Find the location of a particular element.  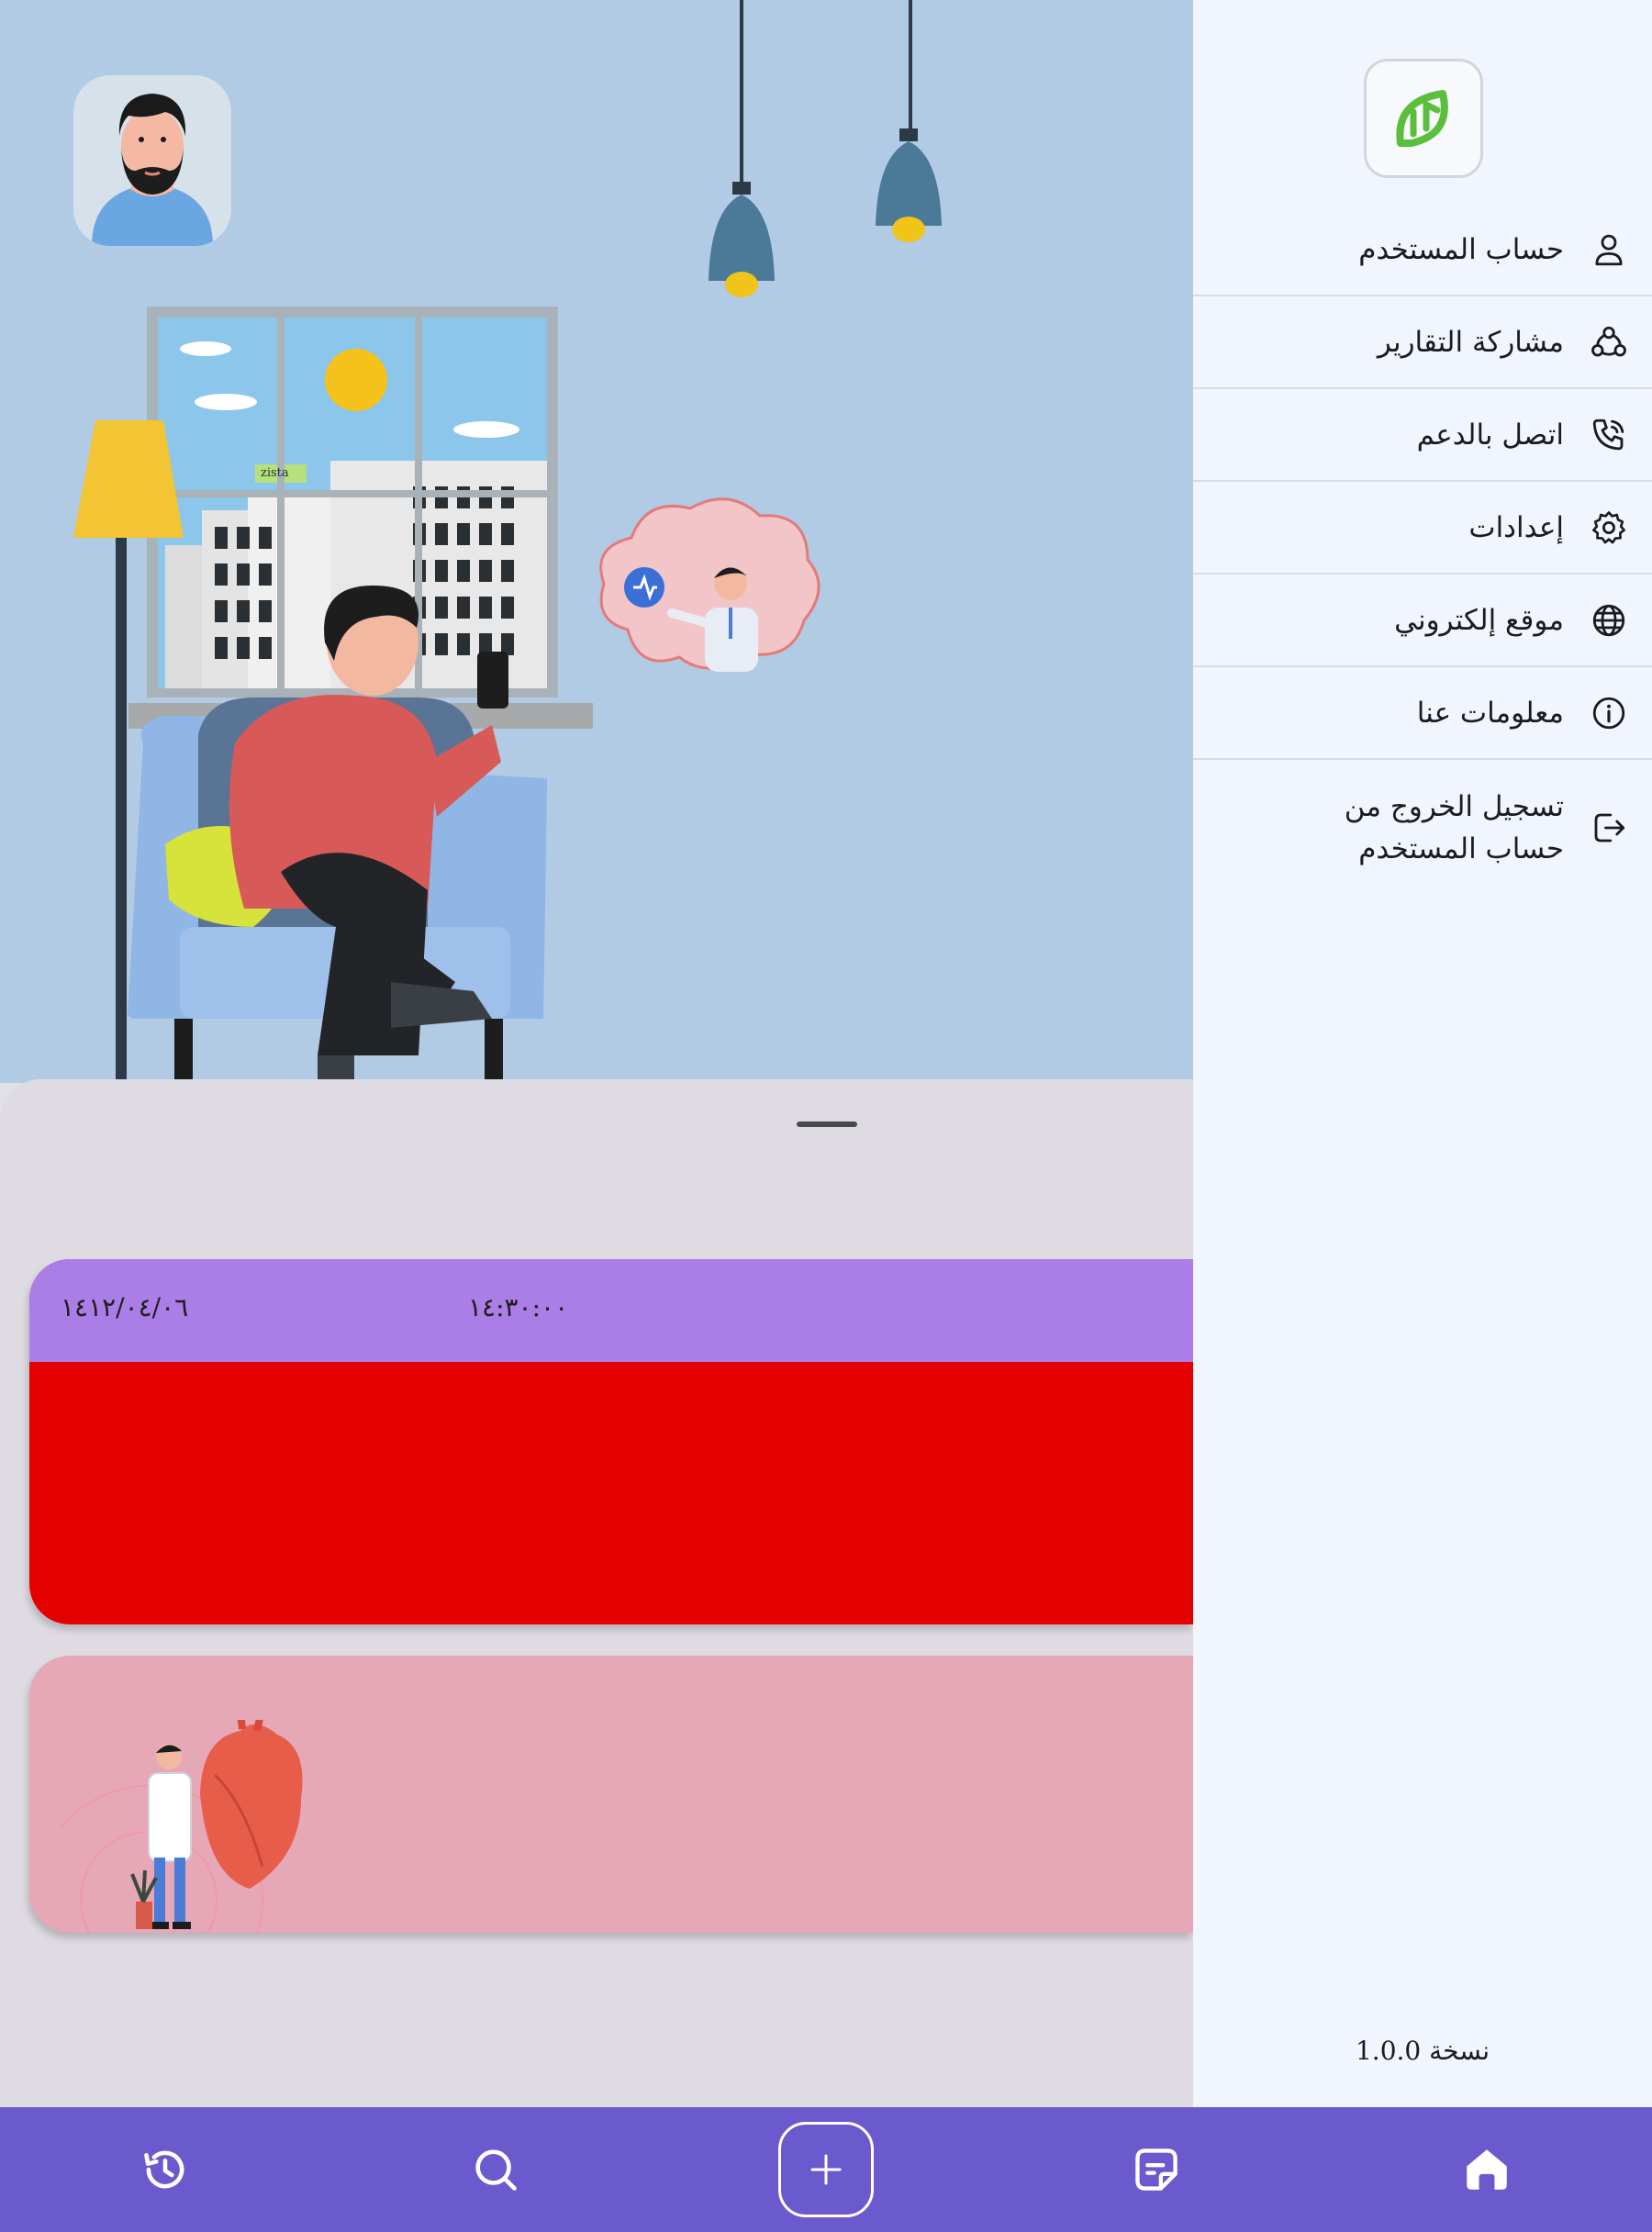

menu-item-user-account: حساب المستخدم is located at coordinates (1423, 250).